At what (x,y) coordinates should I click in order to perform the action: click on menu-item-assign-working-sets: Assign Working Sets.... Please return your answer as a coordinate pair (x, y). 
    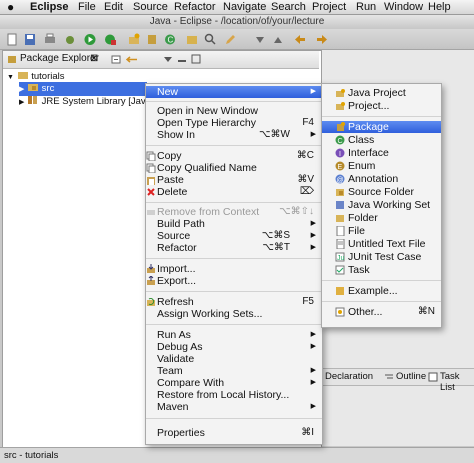
    Looking at the image, I should click on (234, 314).